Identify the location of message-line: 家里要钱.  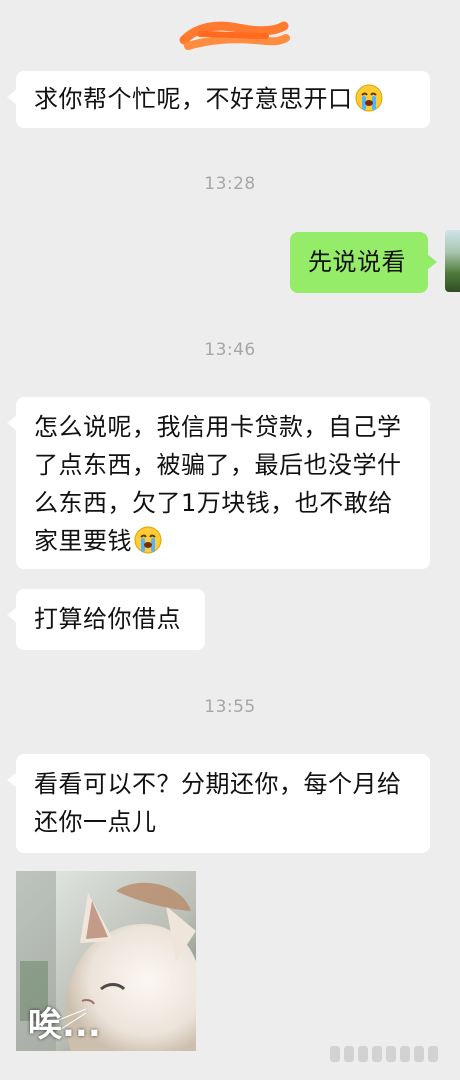
(83, 541).